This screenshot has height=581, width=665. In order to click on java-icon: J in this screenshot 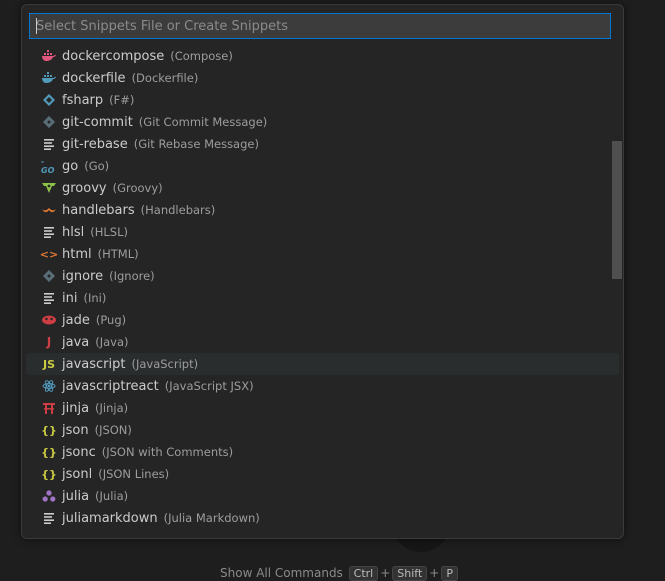, I will do `click(49, 342)`.